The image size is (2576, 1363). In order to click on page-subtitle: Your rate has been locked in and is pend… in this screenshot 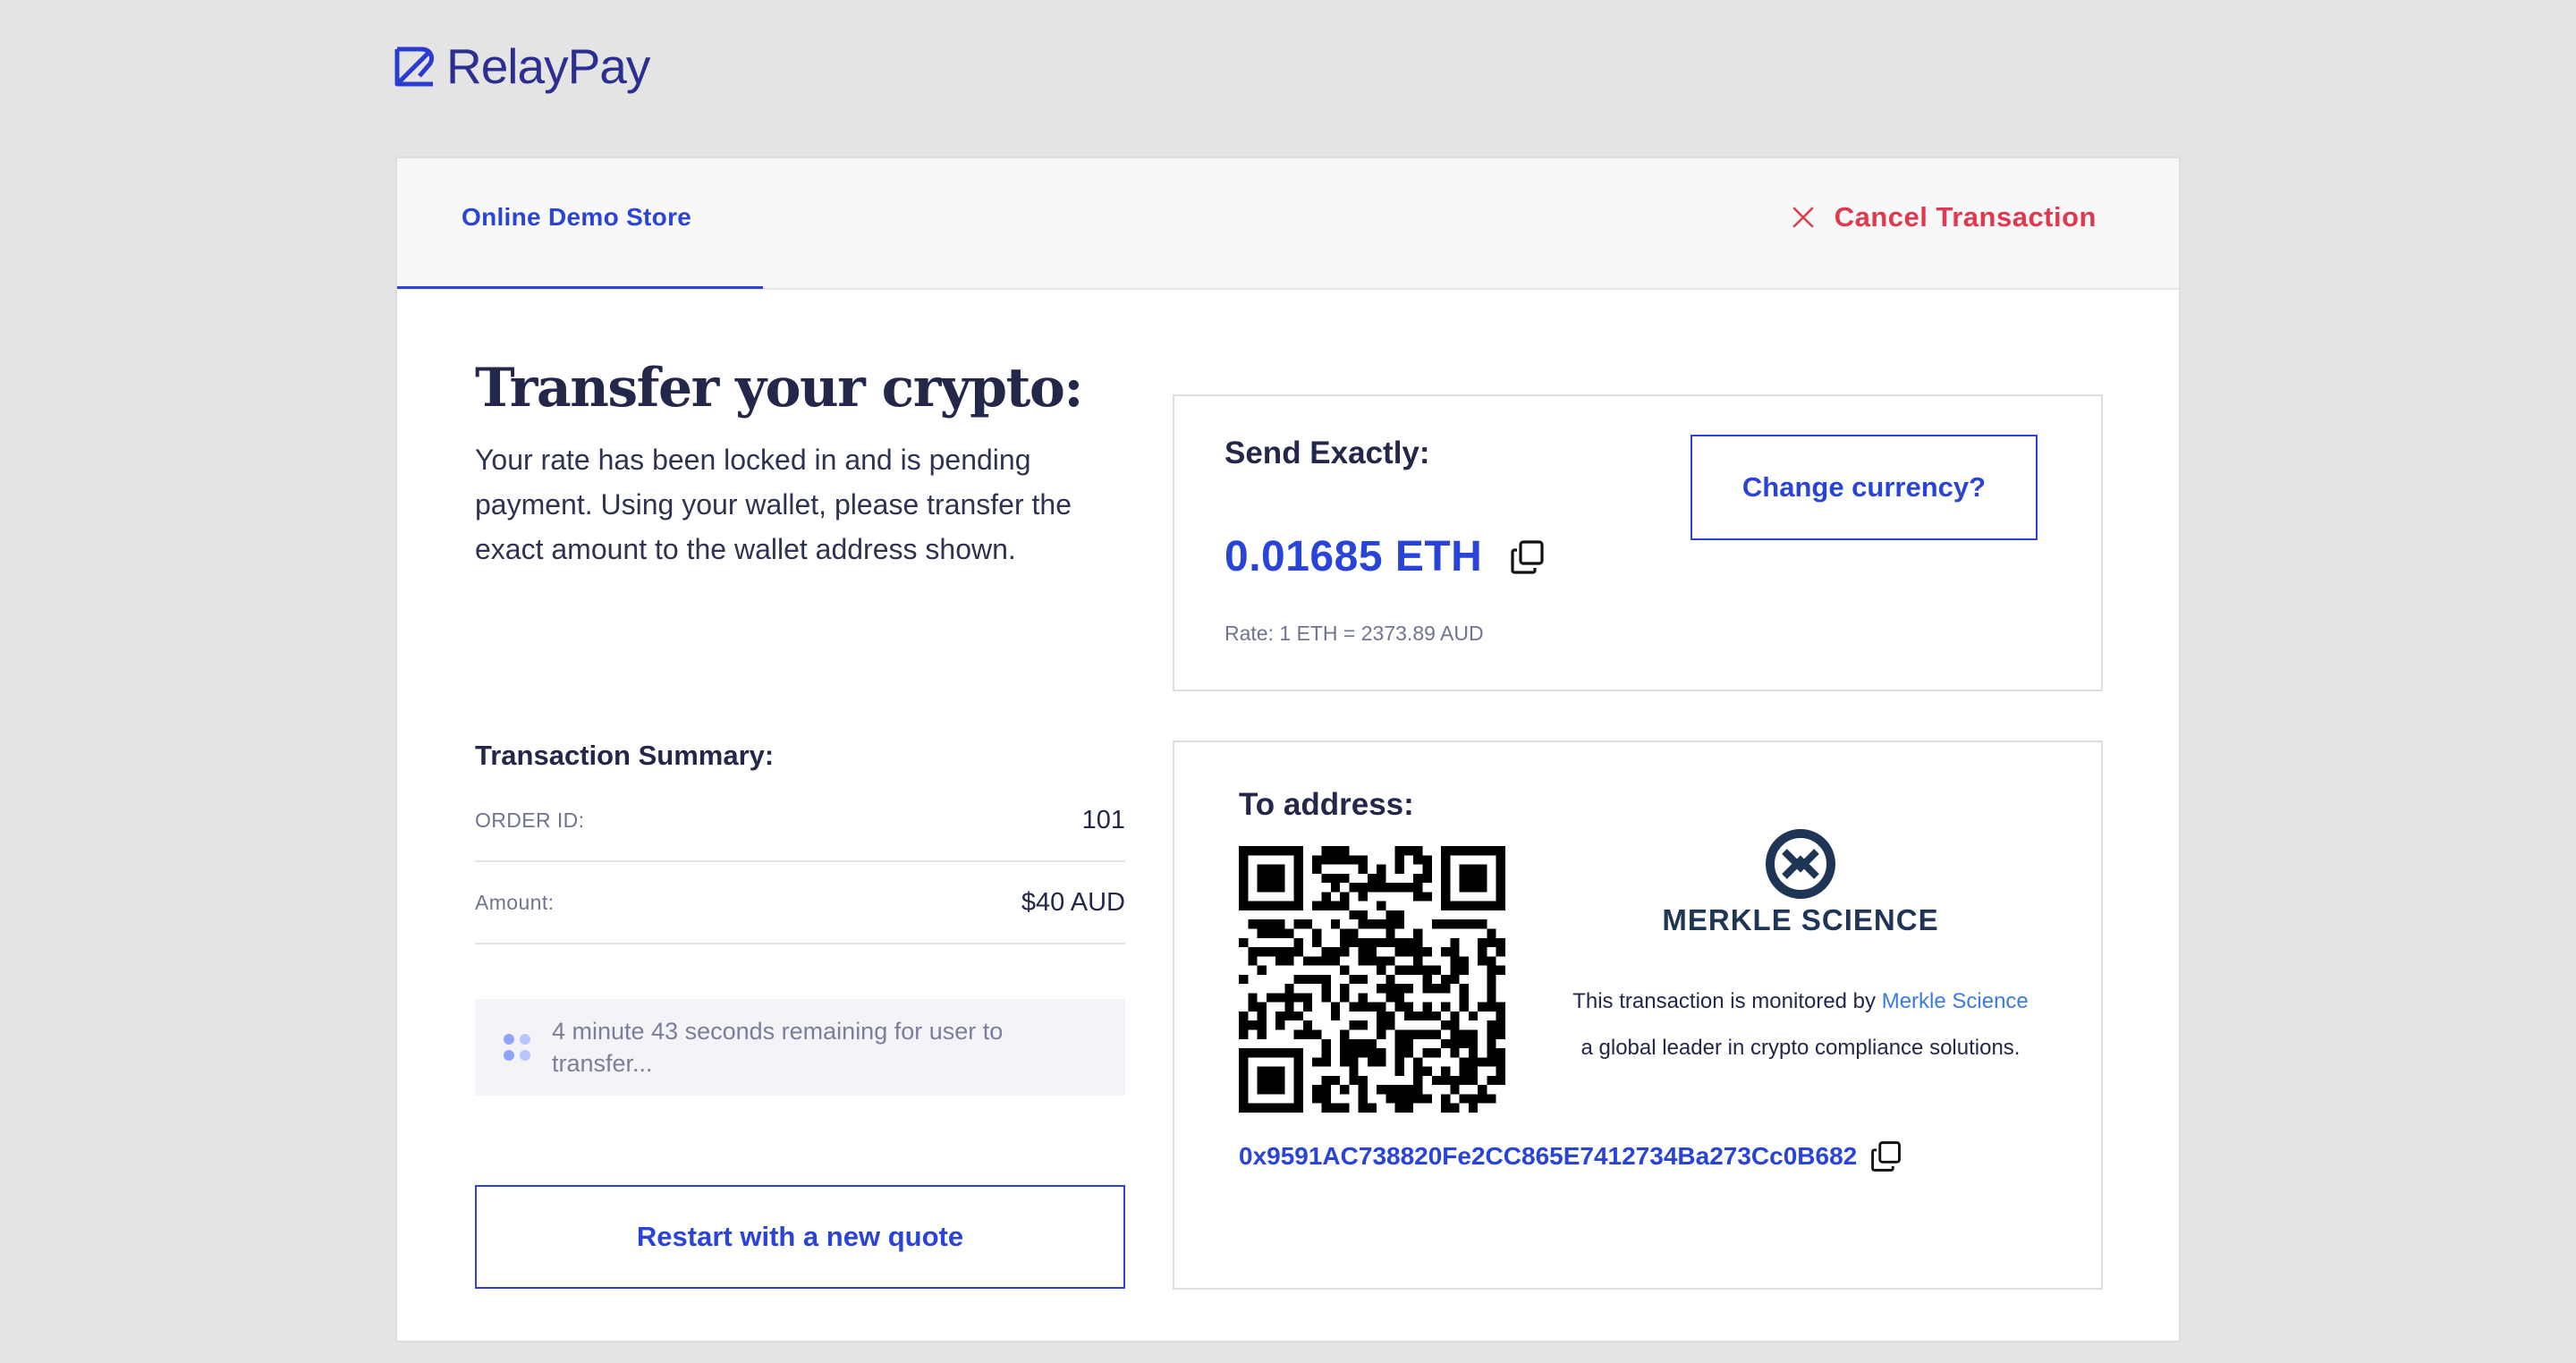, I will do `click(773, 505)`.